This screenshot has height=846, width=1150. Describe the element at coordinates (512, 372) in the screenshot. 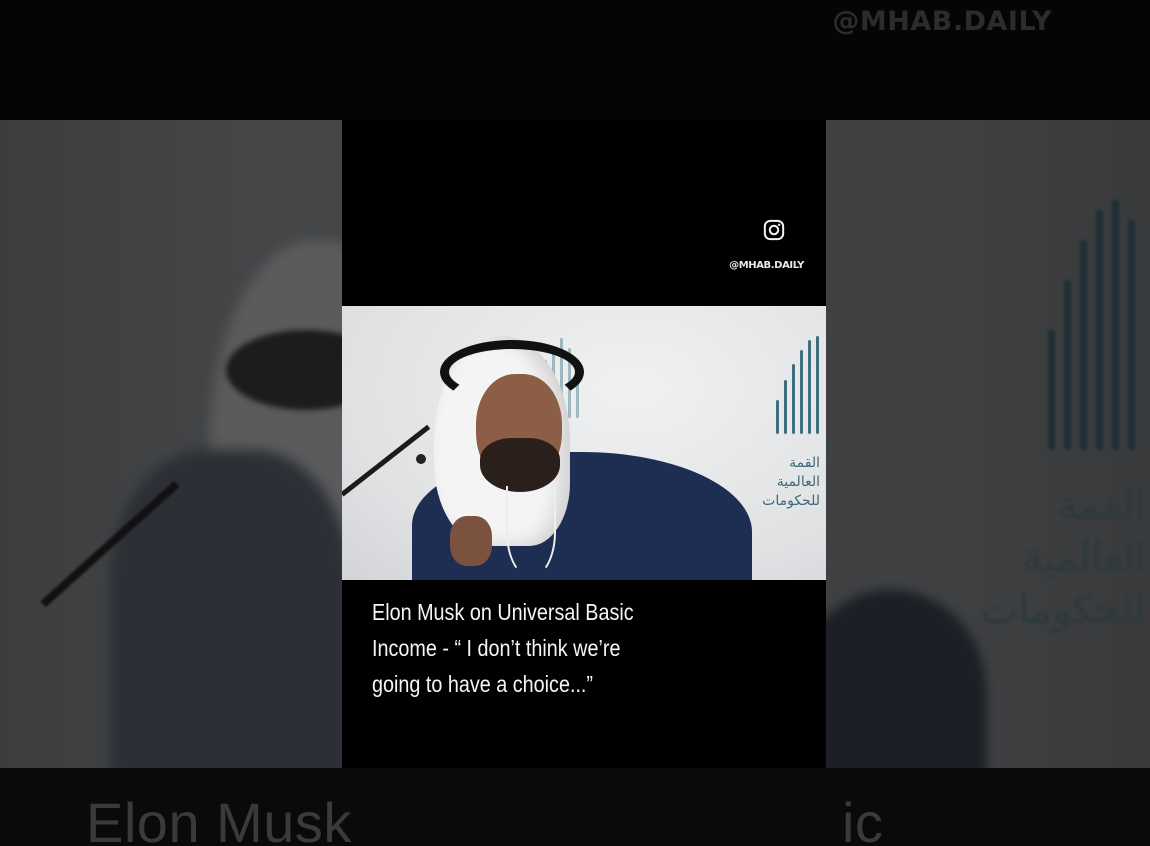

I see `speaker-igal` at that location.